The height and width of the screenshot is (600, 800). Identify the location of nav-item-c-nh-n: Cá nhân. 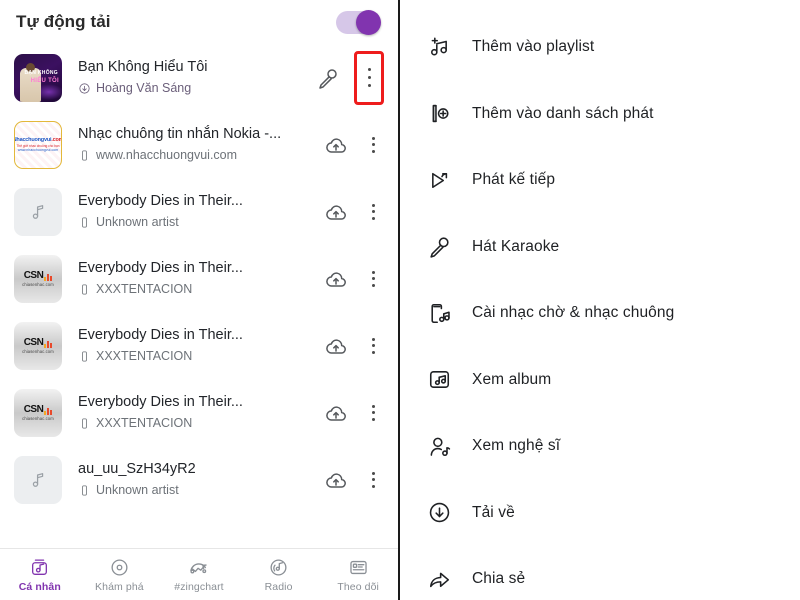
(40, 575).